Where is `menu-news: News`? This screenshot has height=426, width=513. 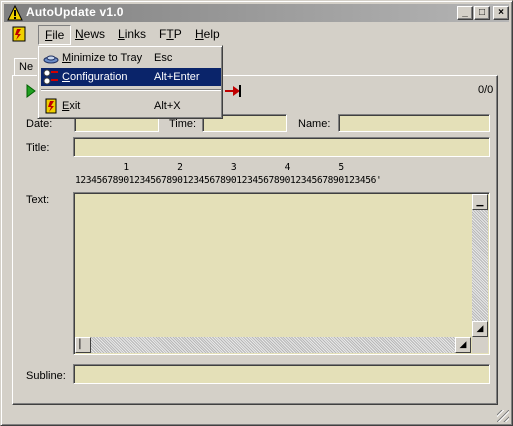 menu-news: News is located at coordinates (90, 34).